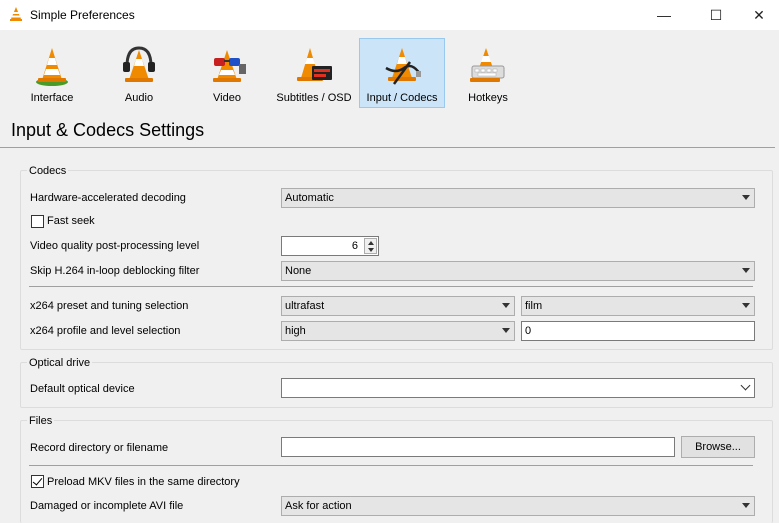 The height and width of the screenshot is (523, 779). Describe the element at coordinates (402, 98) in the screenshot. I see `tab-input-codecs-label: Input / Codecs` at that location.